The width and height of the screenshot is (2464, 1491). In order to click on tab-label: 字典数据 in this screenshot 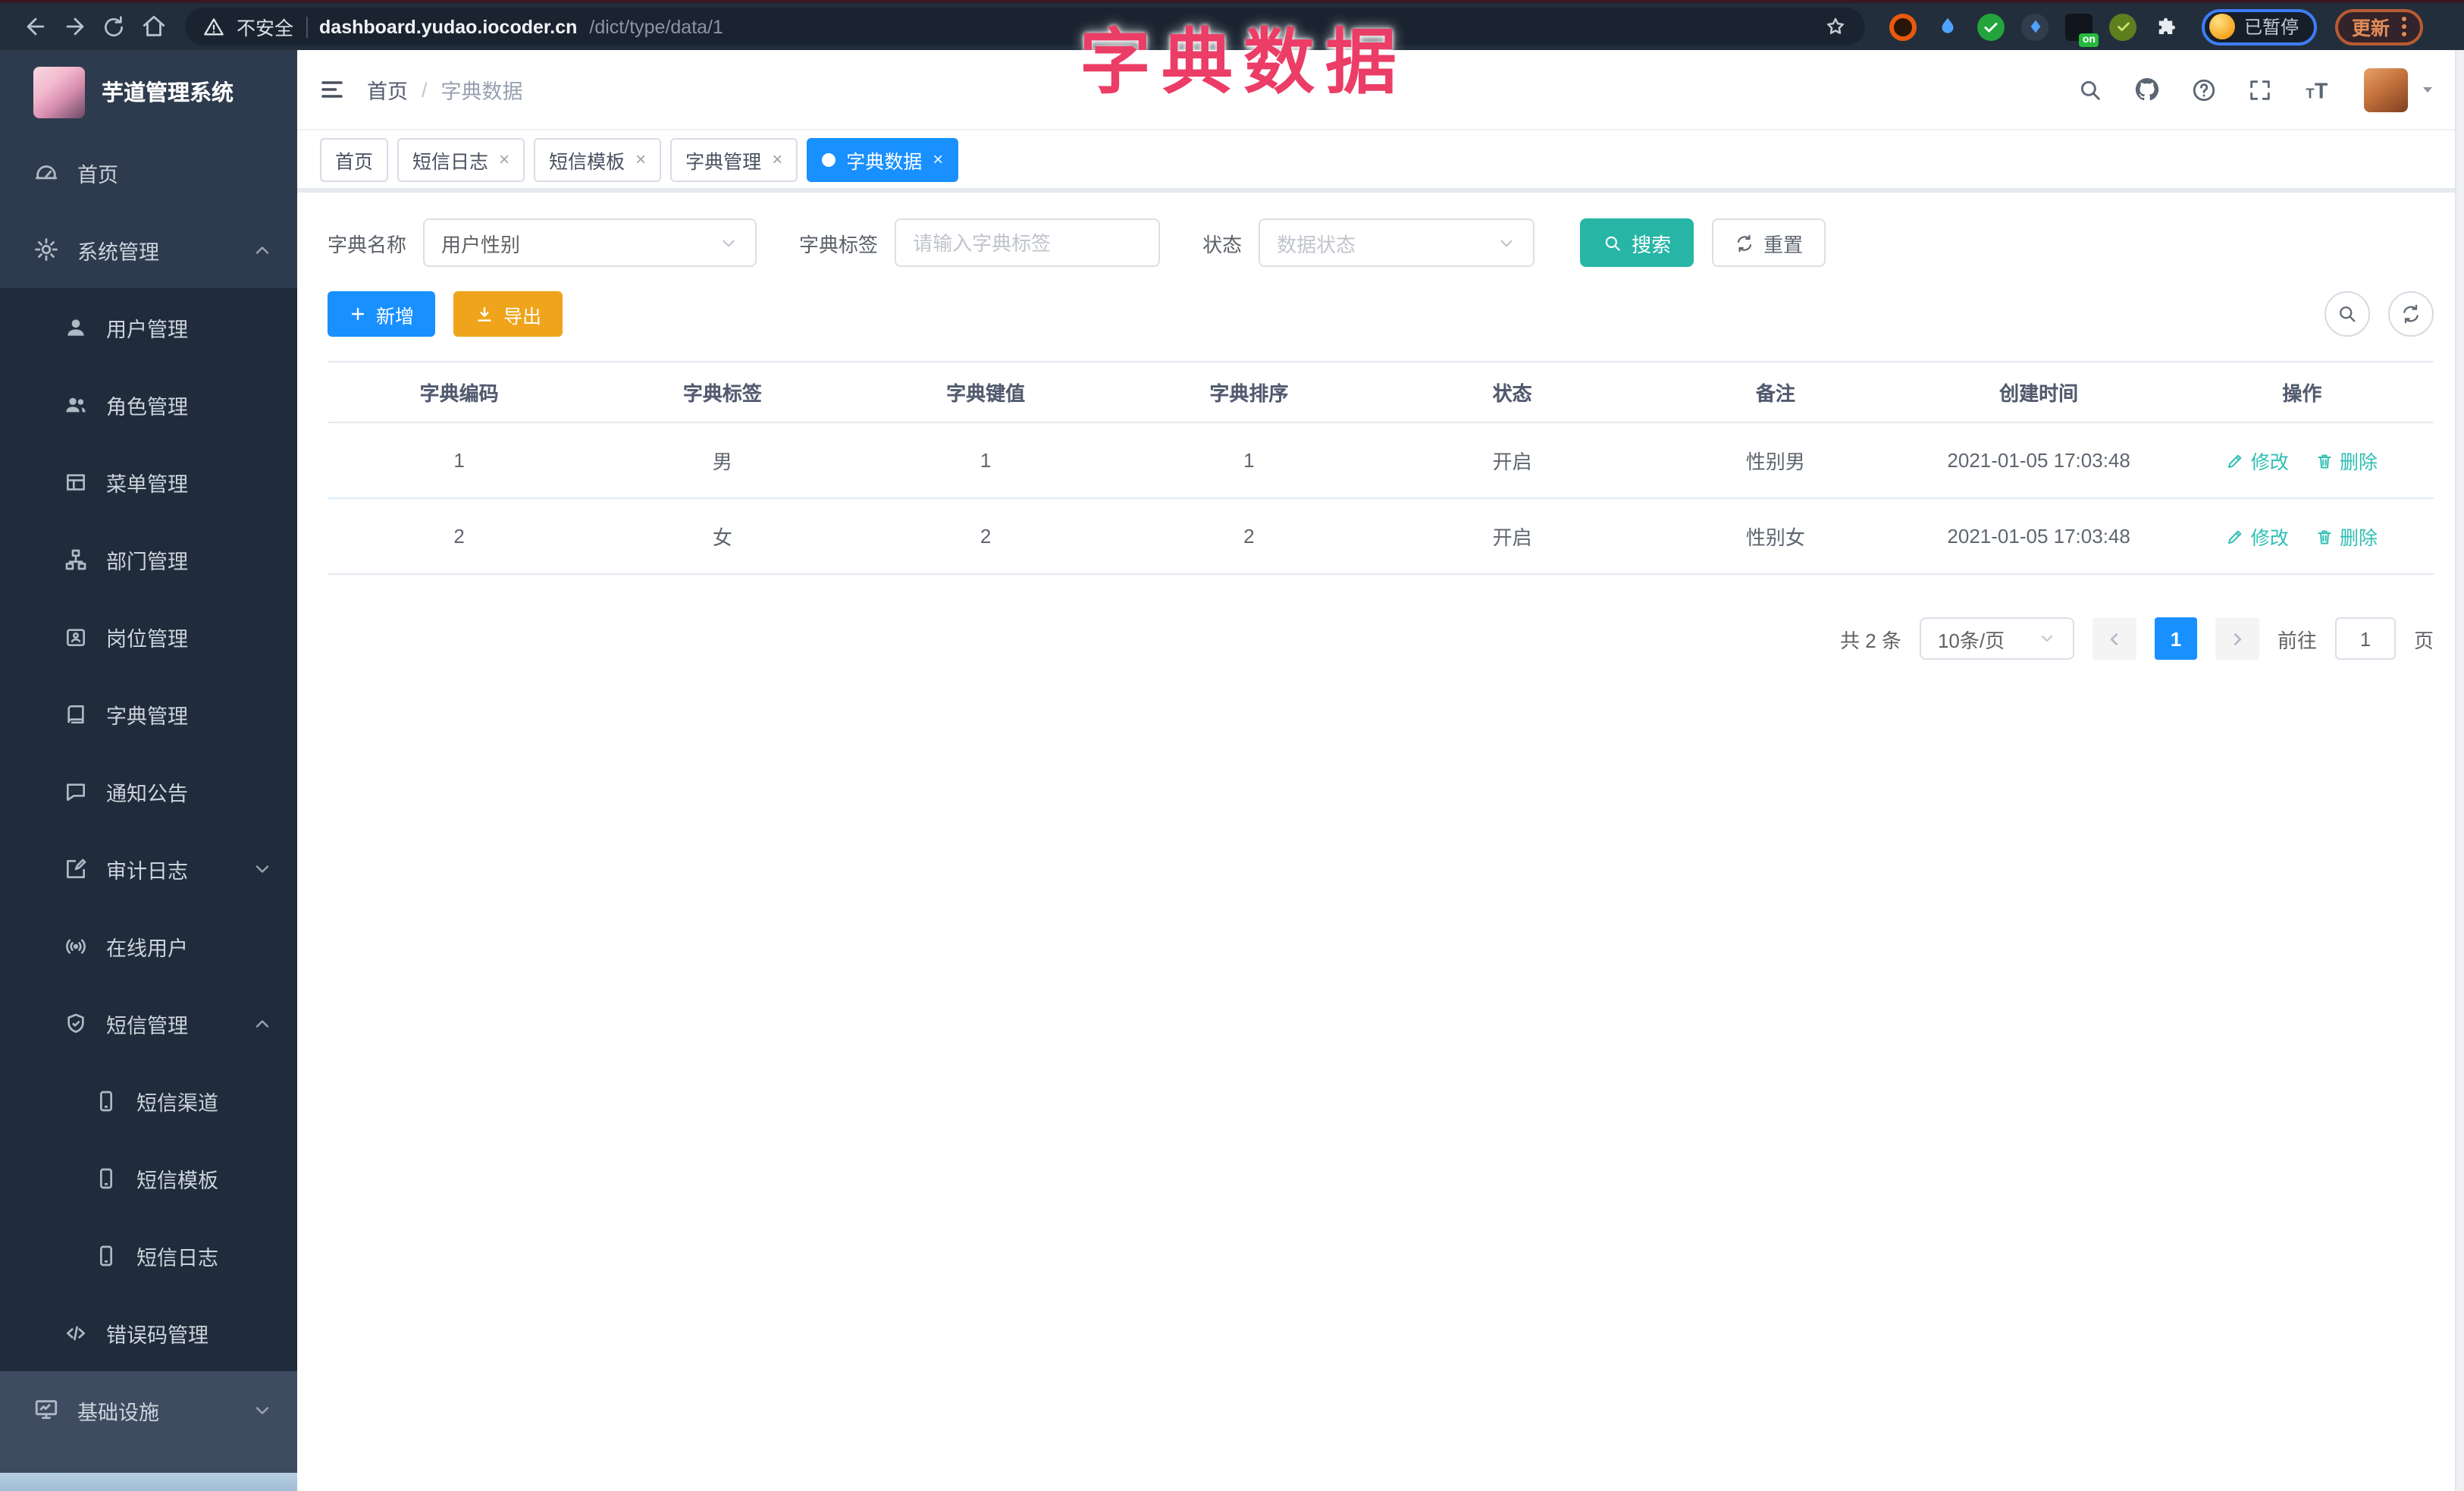, I will do `click(885, 161)`.